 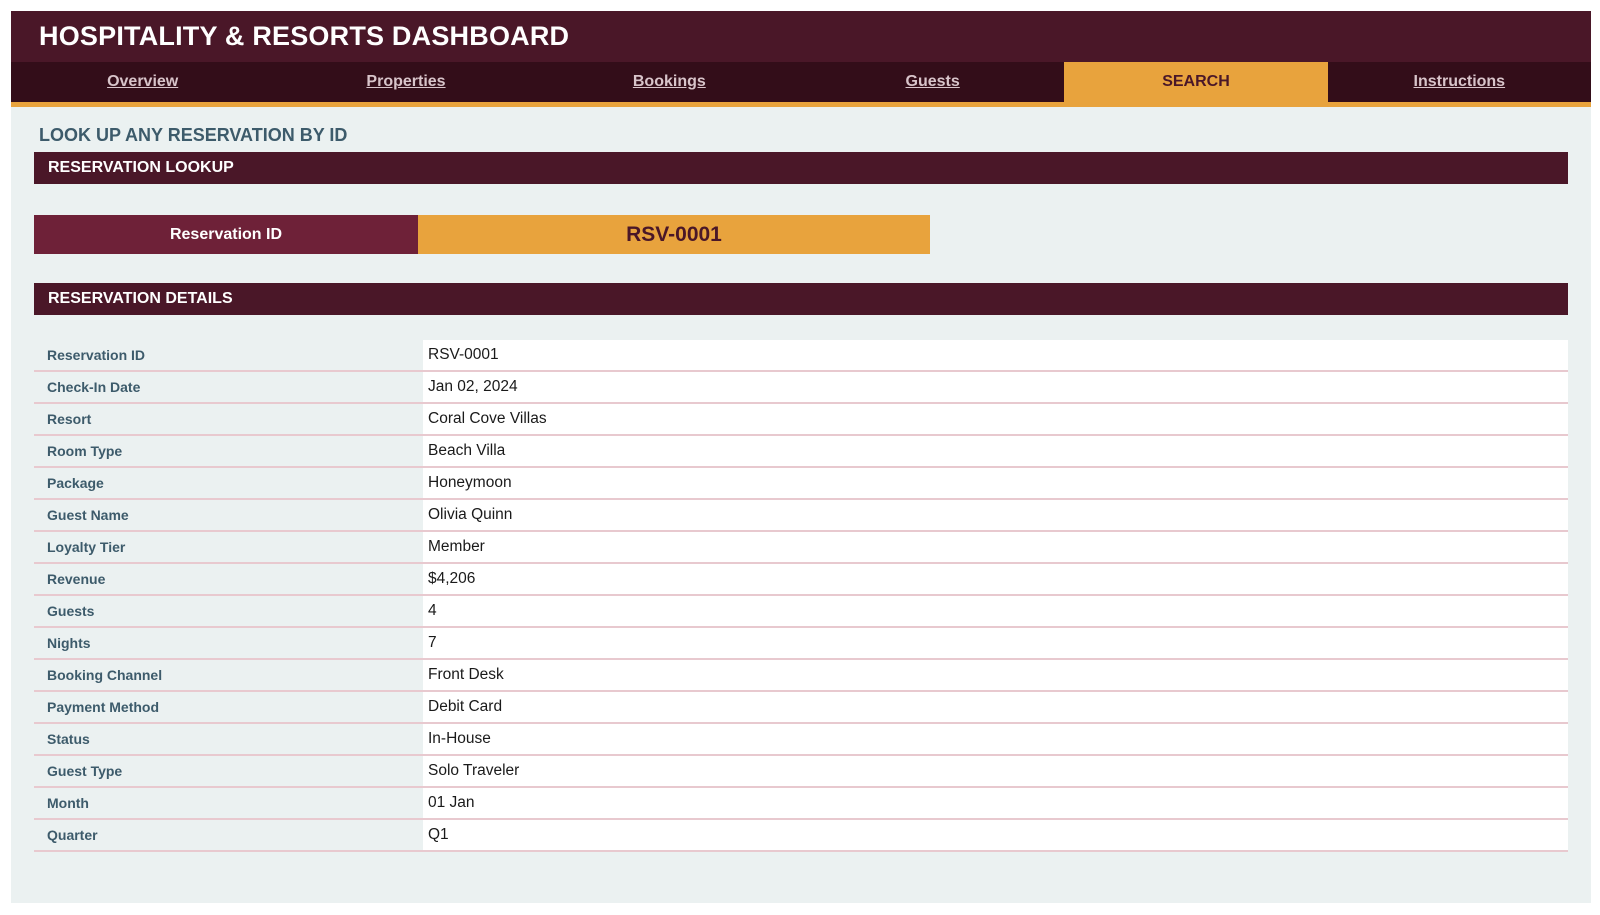 I want to click on tab-properties: Properties, so click(x=405, y=82).